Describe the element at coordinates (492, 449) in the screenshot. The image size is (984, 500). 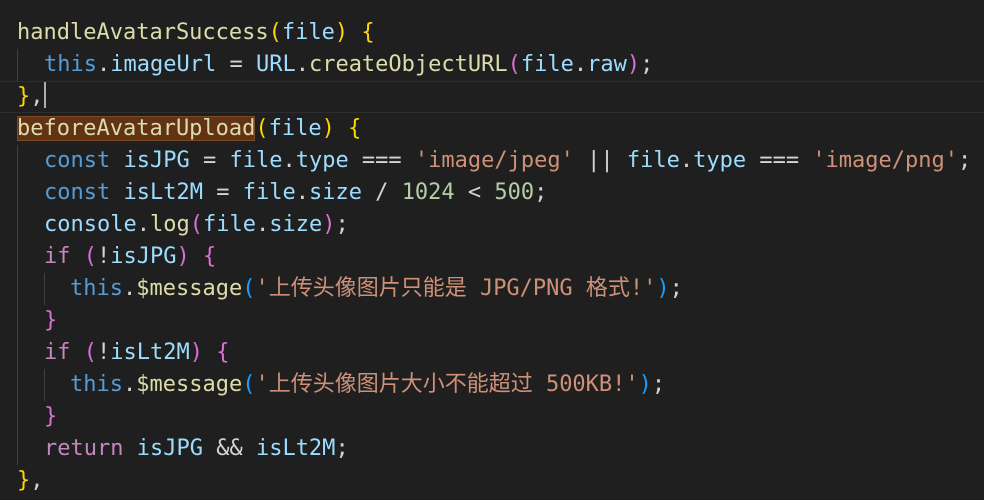
I see `code-line-14: return isJPG && isLt2M;` at that location.